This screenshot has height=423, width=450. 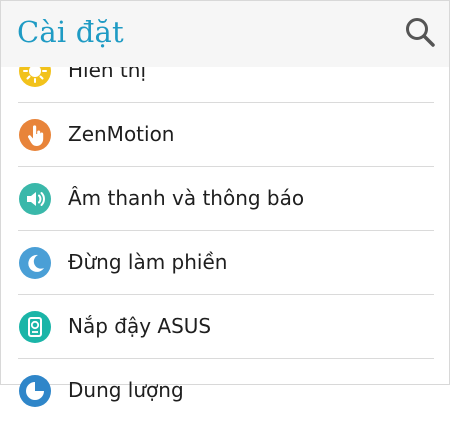 I want to click on storage-icon, so click(x=35, y=391).